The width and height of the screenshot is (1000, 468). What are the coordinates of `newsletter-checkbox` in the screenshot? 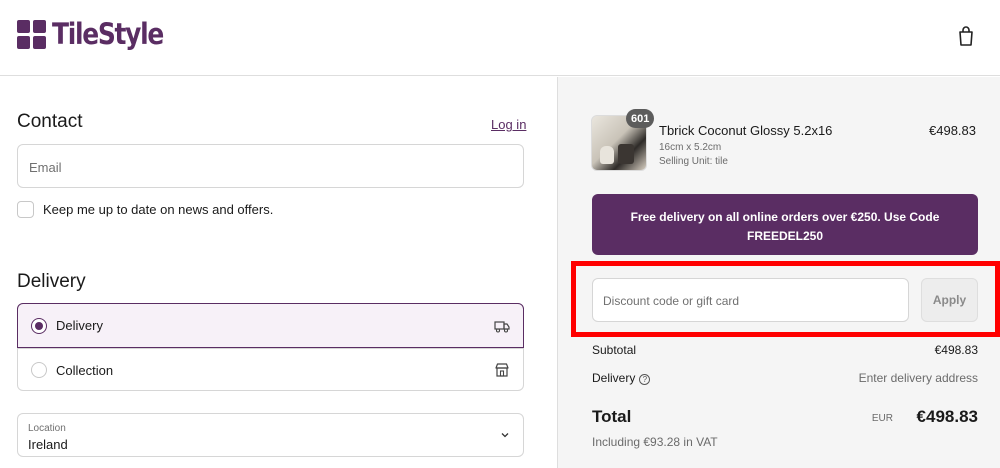 It's located at (25, 209).